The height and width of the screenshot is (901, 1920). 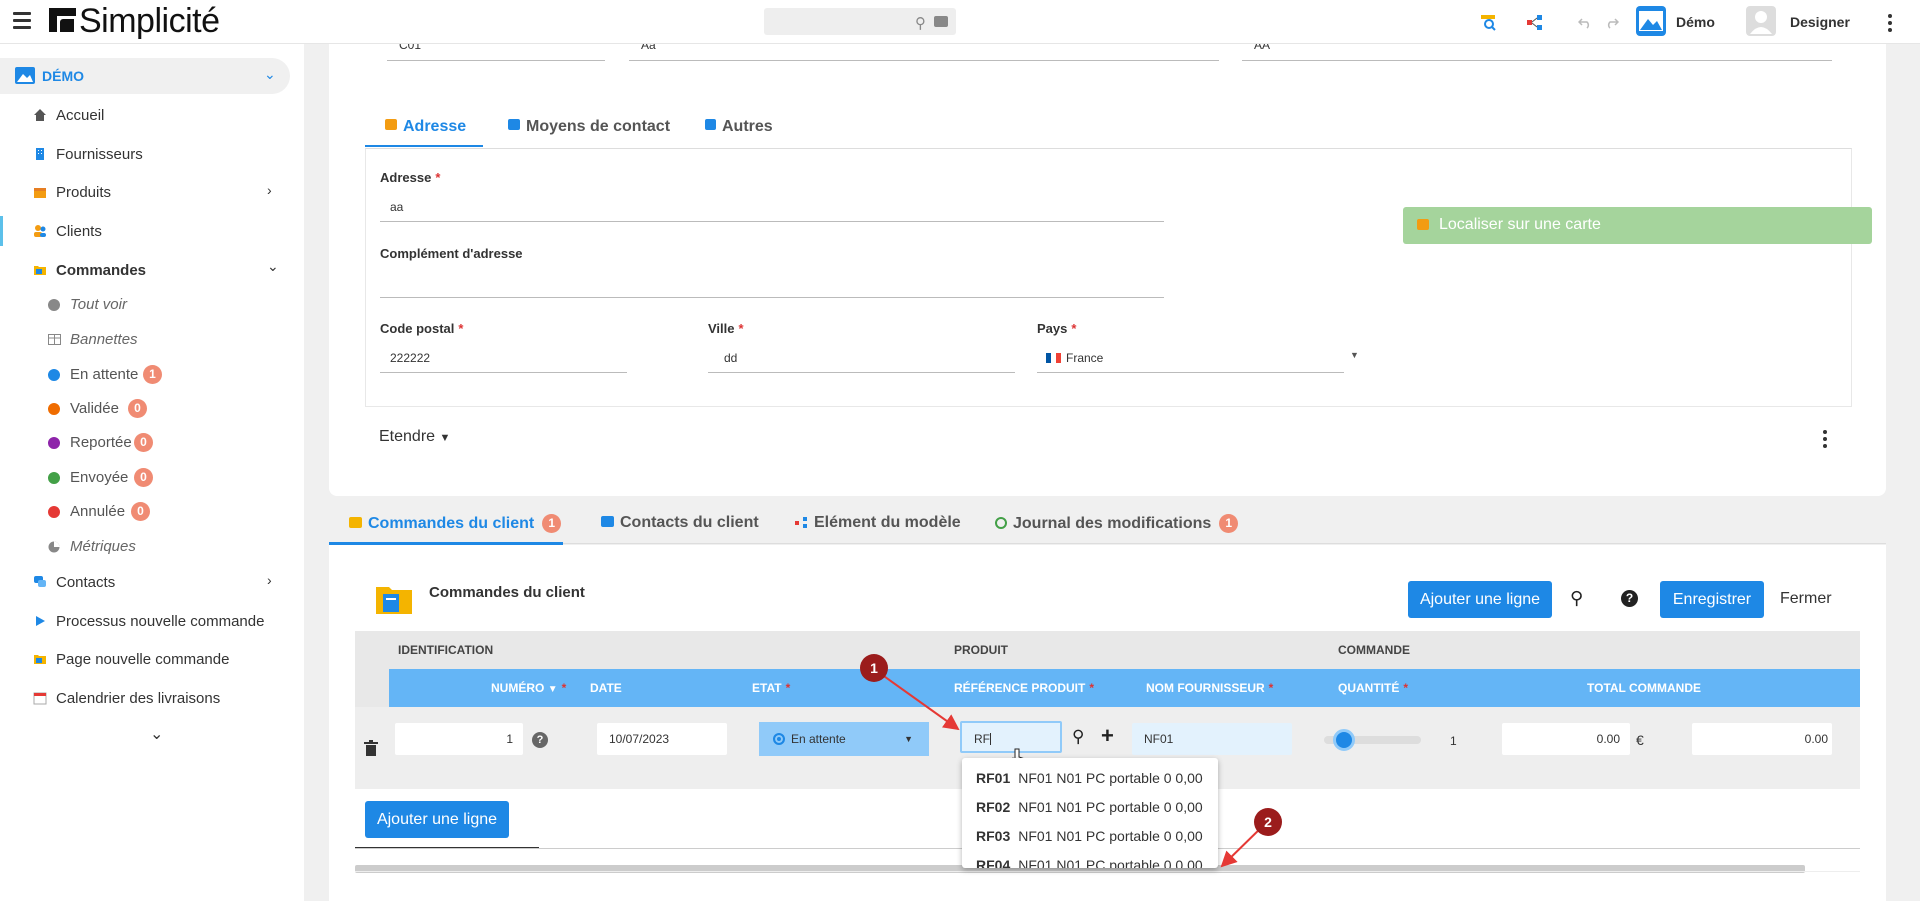 I want to click on scope-selector: DÉMO ⌄, so click(x=145, y=76).